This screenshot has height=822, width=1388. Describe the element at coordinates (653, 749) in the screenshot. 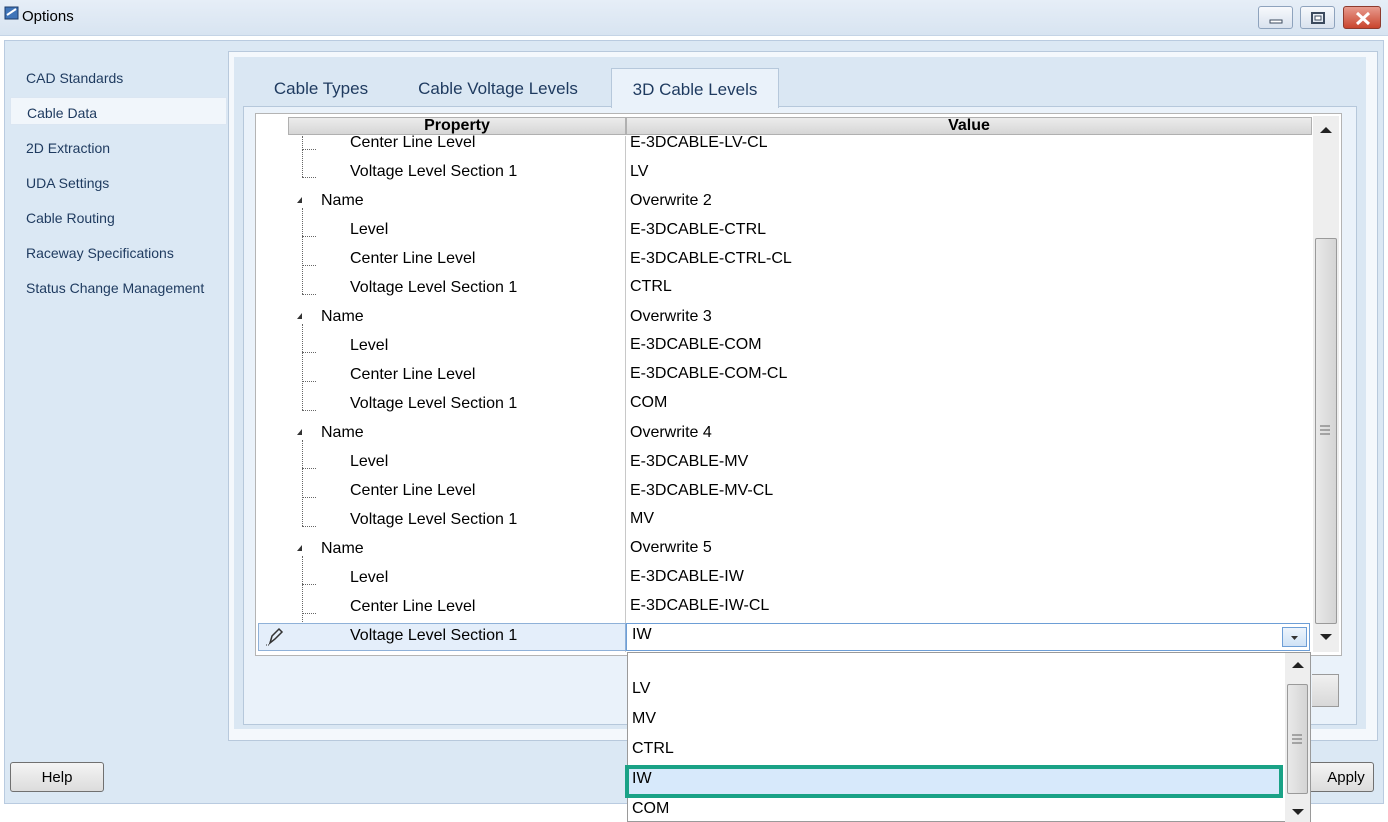

I see `dropdown-option-ctrl: CTRL` at that location.